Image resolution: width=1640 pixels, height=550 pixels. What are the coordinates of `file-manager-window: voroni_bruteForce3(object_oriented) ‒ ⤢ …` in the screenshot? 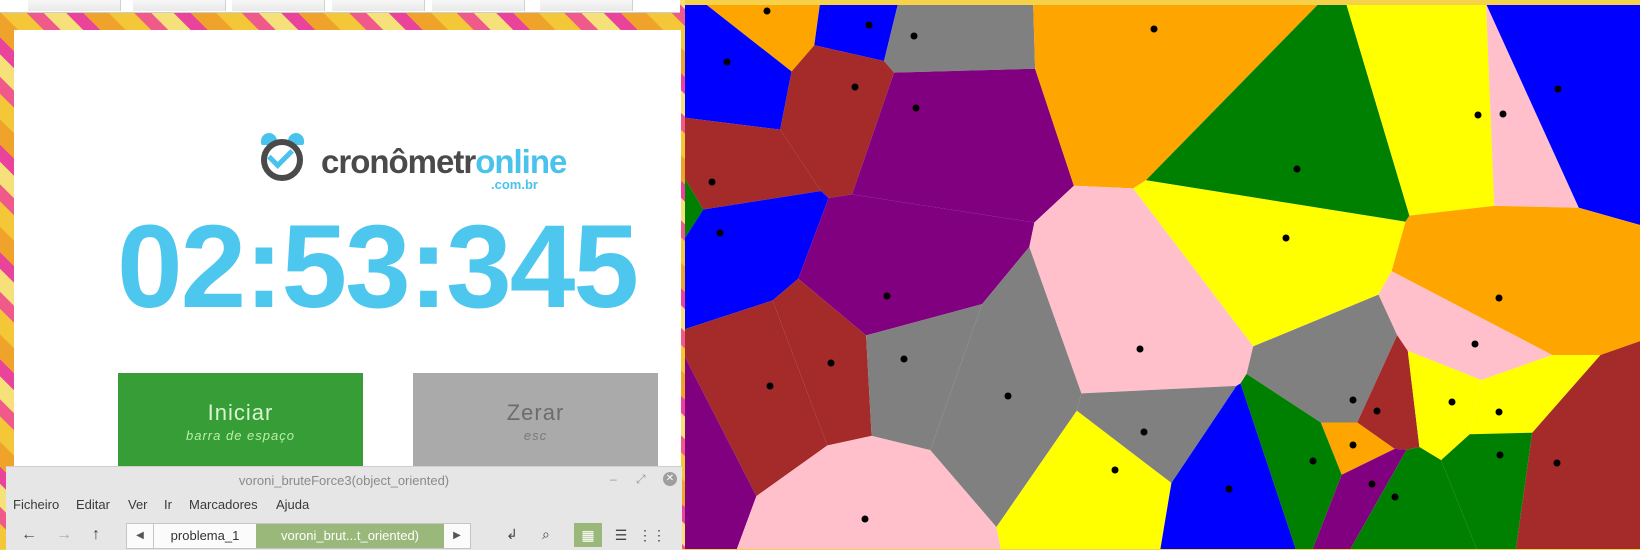 It's located at (344, 508).